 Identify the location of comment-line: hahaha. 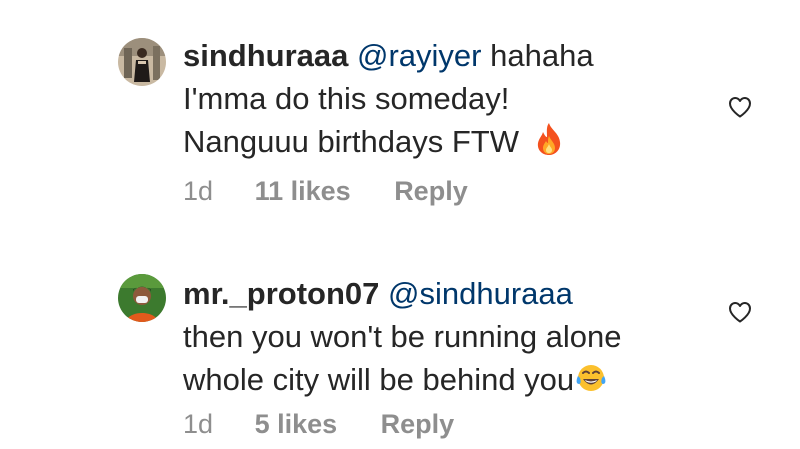
(542, 55).